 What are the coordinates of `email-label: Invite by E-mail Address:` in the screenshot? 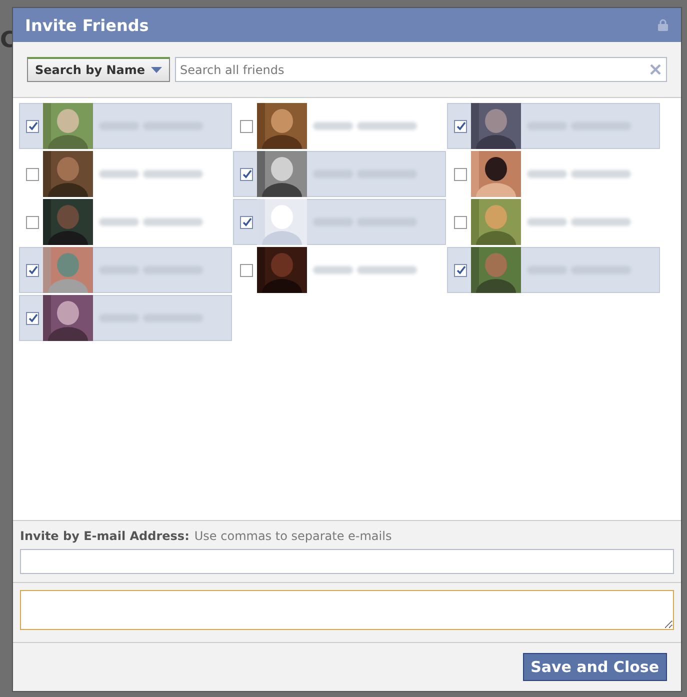 It's located at (105, 536).